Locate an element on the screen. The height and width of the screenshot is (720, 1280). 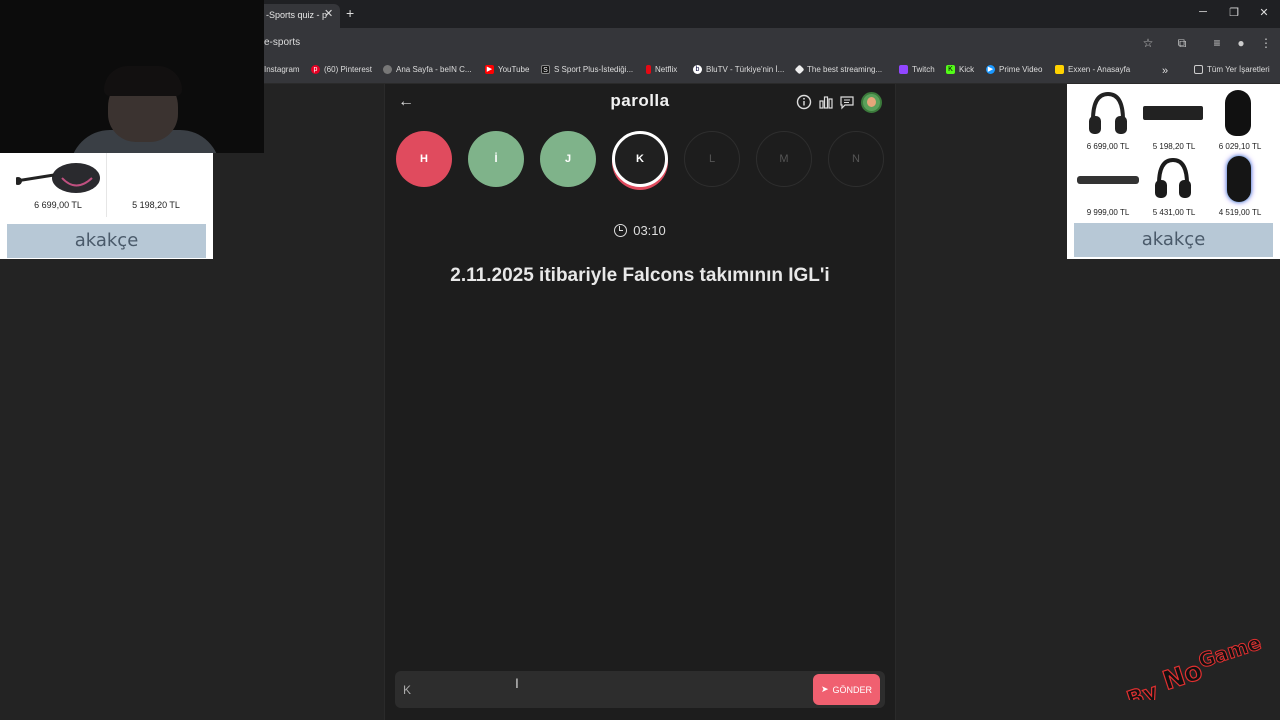
ad-divider is located at coordinates (106, 185).